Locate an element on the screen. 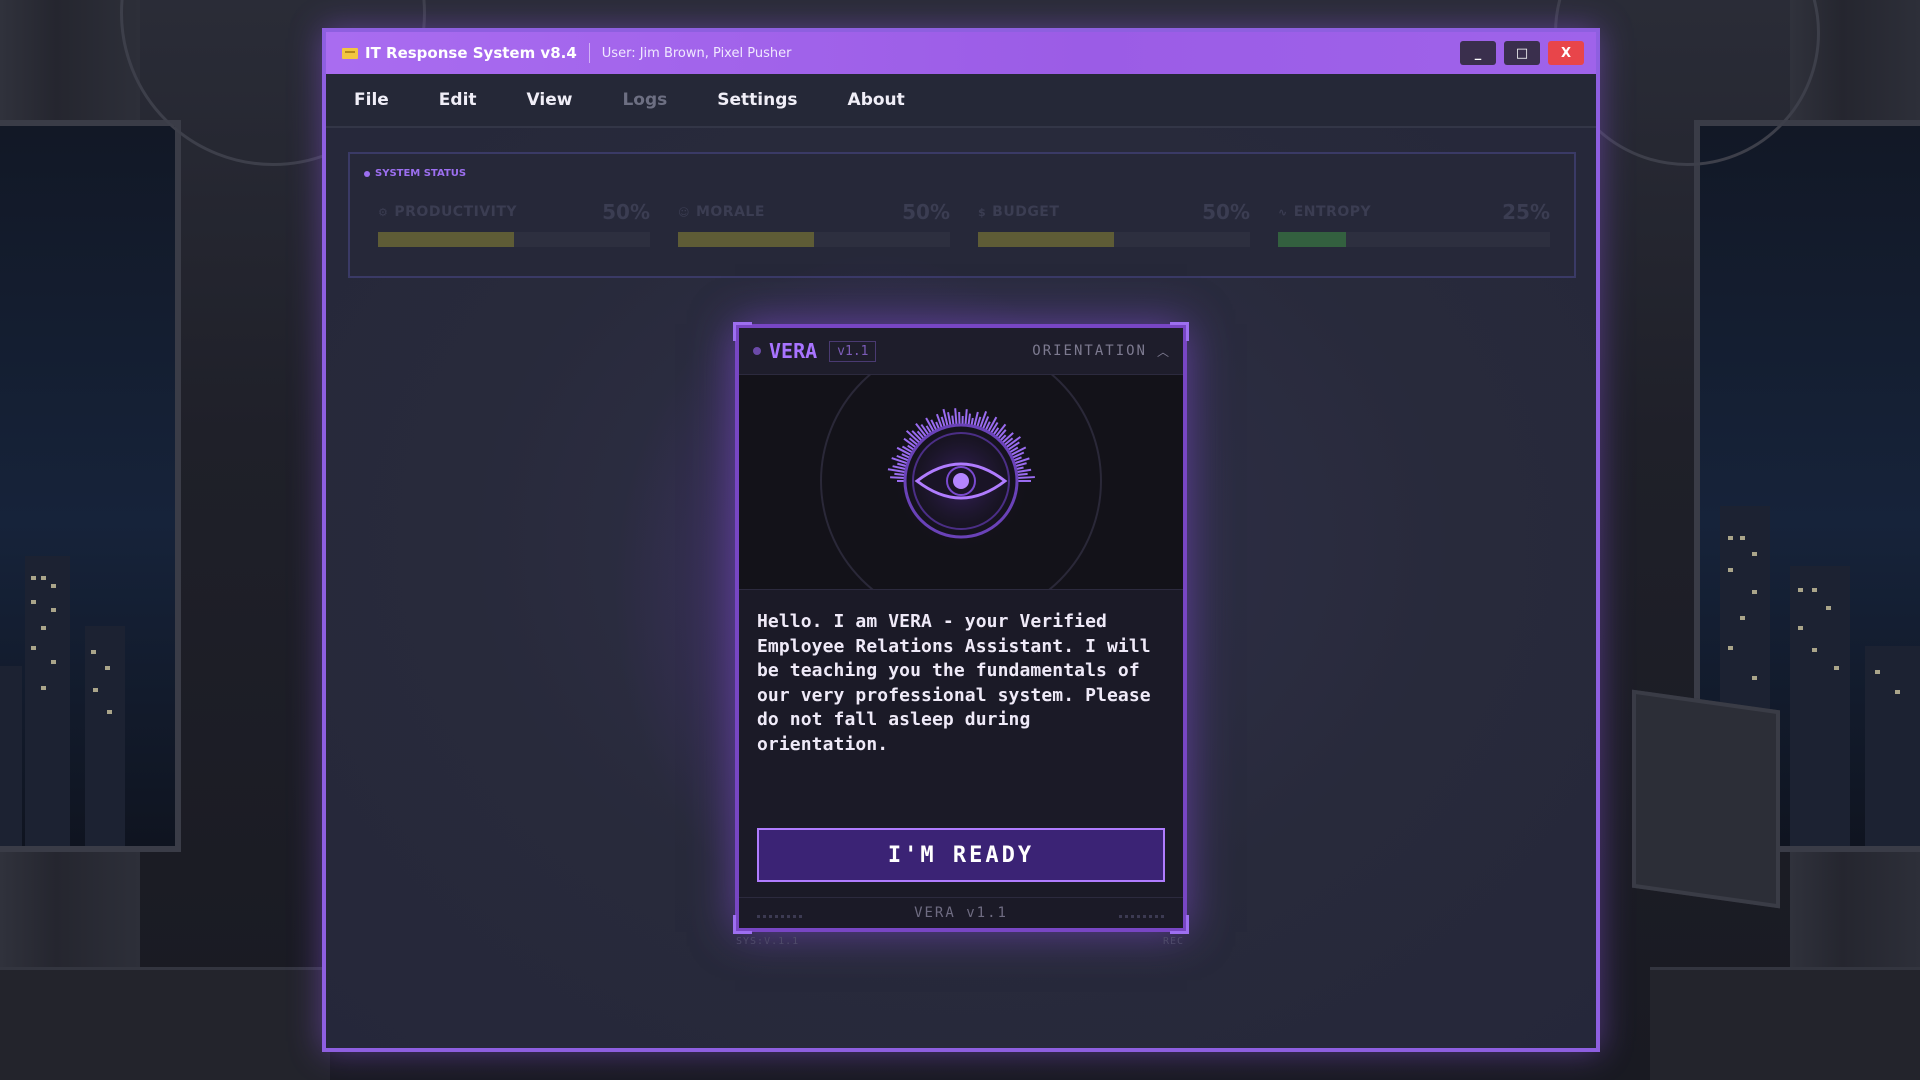 The height and width of the screenshot is (1080, 1920). vera-eye-visual is located at coordinates (961, 482).